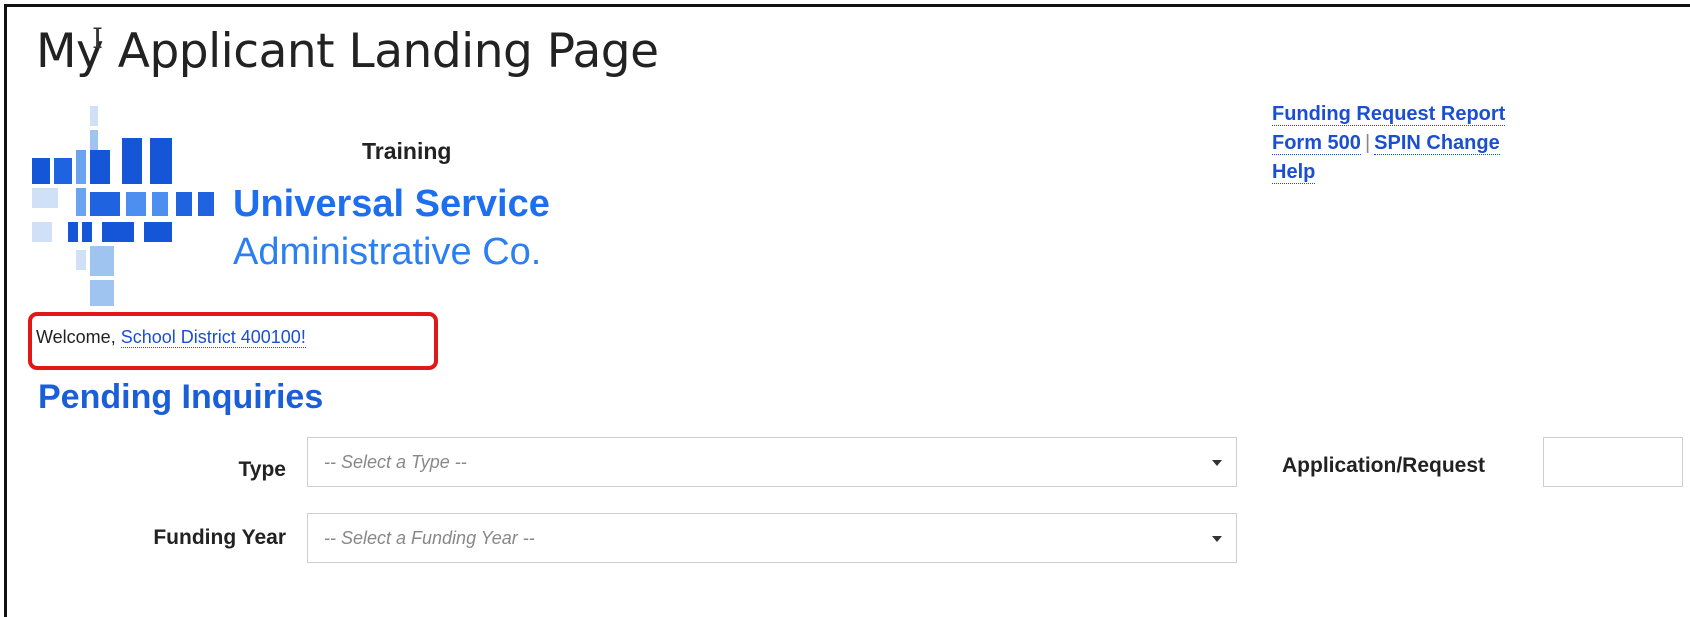 This screenshot has width=1690, height=617. What do you see at coordinates (181, 397) in the screenshot?
I see `pending-inquiries-title: Pending Inquiries` at bounding box center [181, 397].